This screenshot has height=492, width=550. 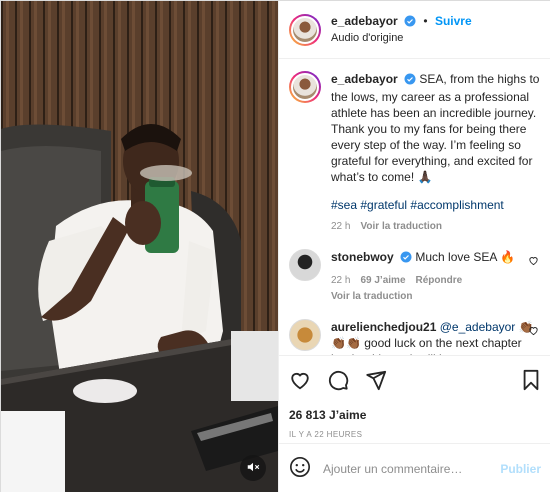 I want to click on speaker-muted-icon, so click(x=253, y=468).